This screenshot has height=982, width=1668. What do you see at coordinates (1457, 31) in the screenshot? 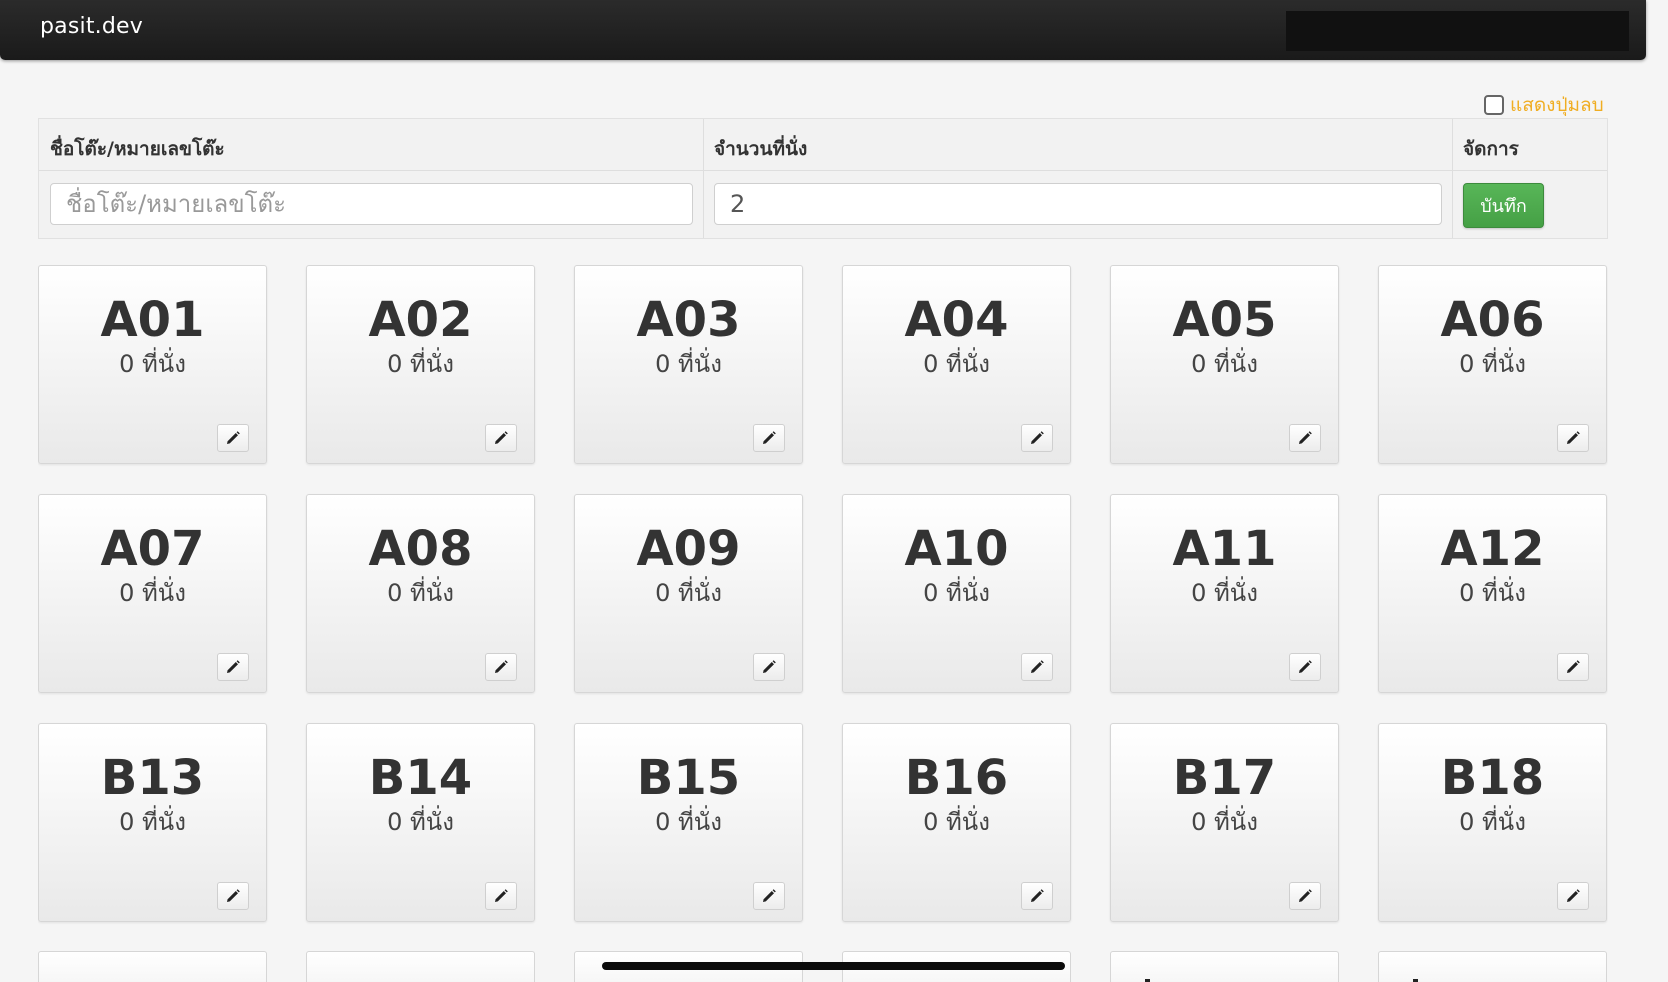
I see `redacted-nav-area` at bounding box center [1457, 31].